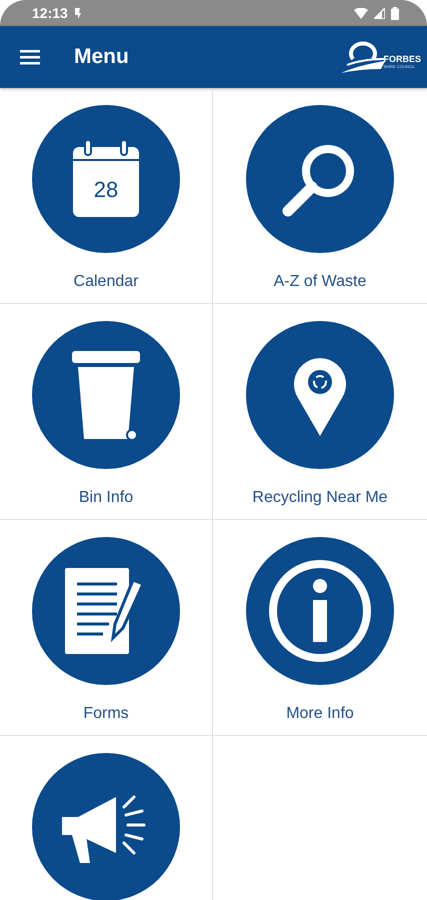 The width and height of the screenshot is (427, 900). What do you see at coordinates (320, 282) in the screenshot?
I see `menu-tile-label: A-Z of Waste` at bounding box center [320, 282].